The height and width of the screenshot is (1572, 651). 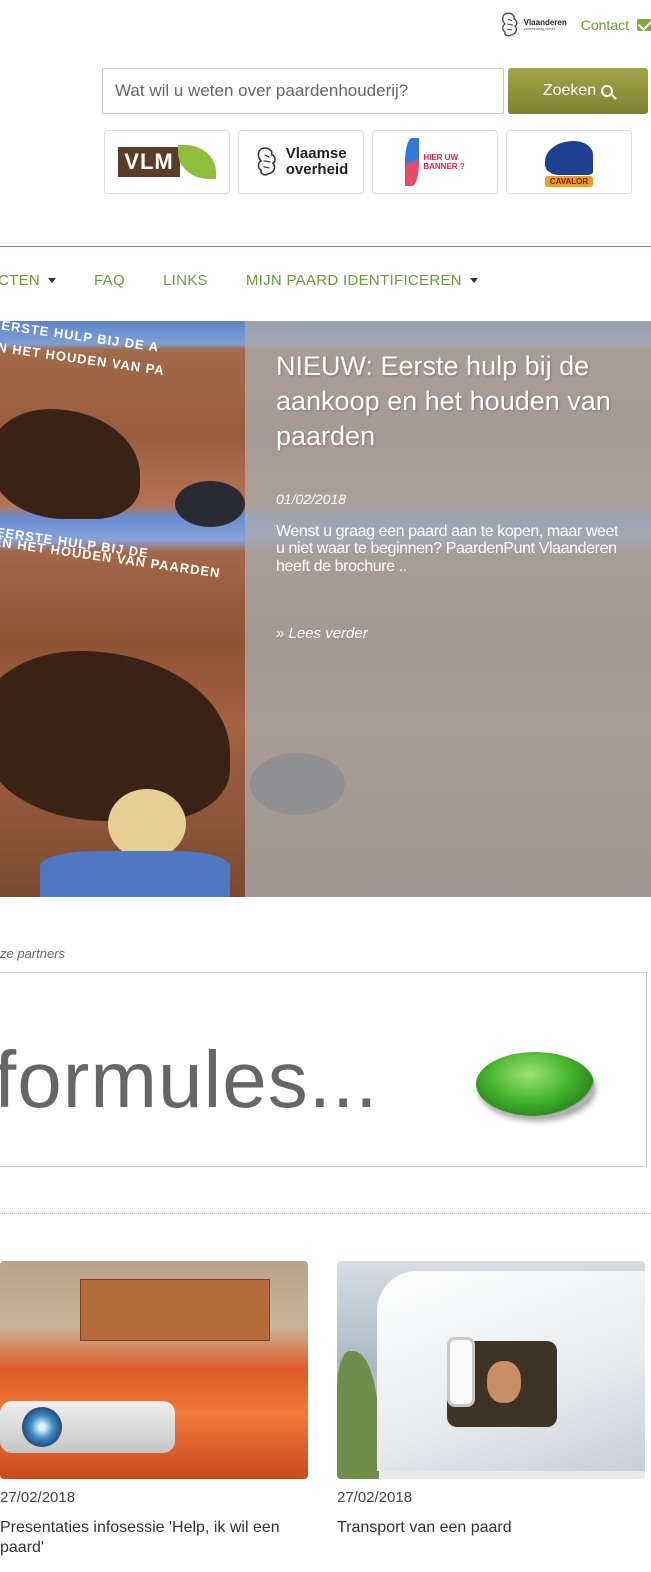 What do you see at coordinates (539, 28) in the screenshot?
I see `vlaanderen-logo-subtext: verbeelding werkt` at bounding box center [539, 28].